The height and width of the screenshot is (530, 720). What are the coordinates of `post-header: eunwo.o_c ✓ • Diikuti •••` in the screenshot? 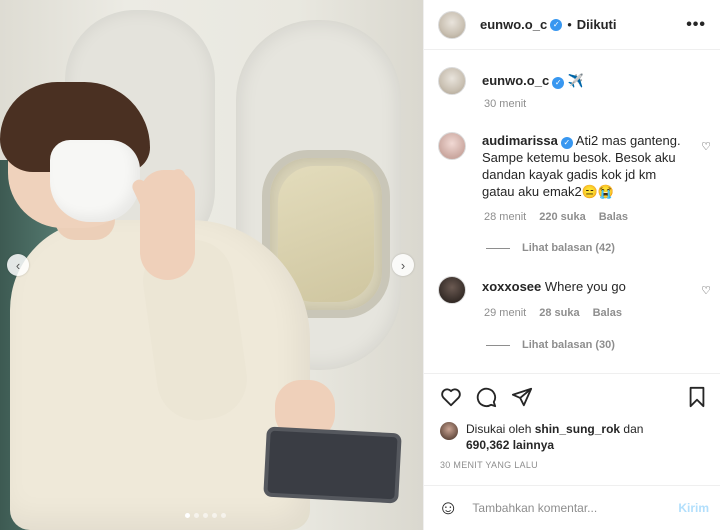 It's located at (572, 25).